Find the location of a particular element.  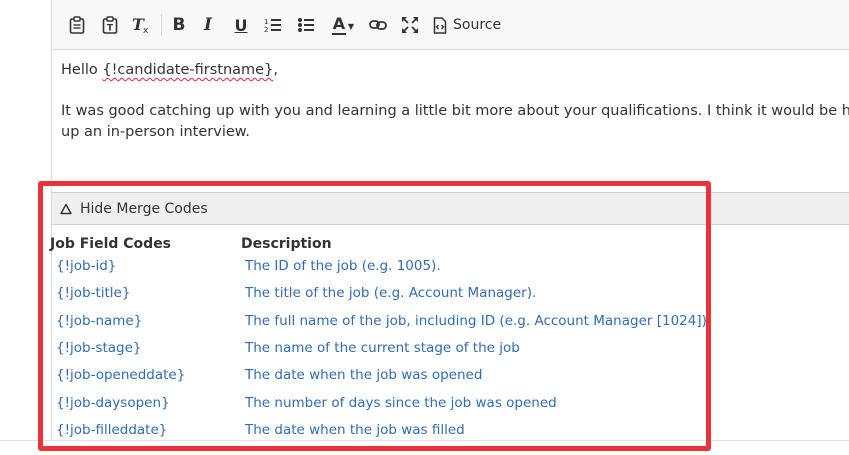

paste-text-icon: T is located at coordinates (110, 25).